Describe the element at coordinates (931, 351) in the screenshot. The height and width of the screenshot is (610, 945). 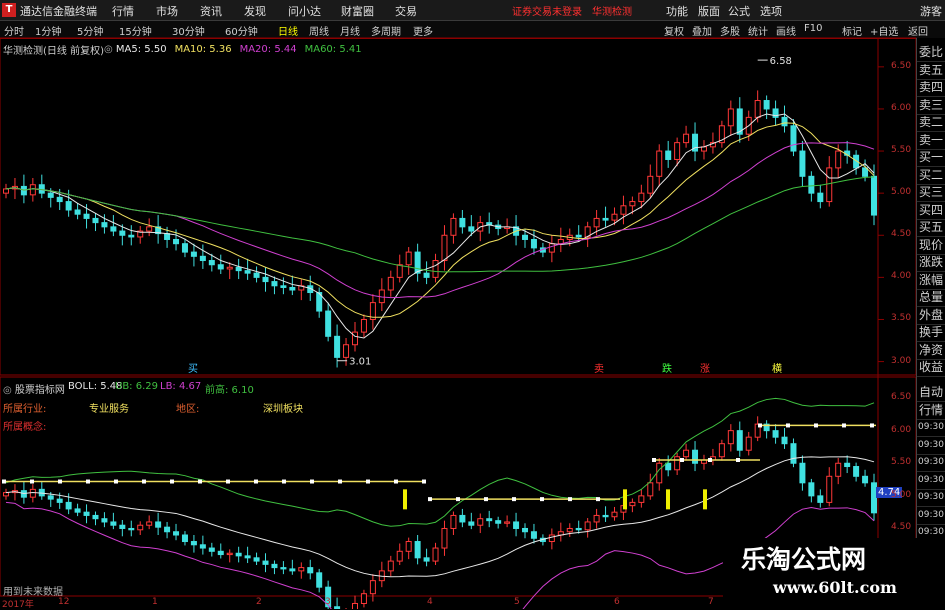
I see `side-item-17: 净资` at that location.